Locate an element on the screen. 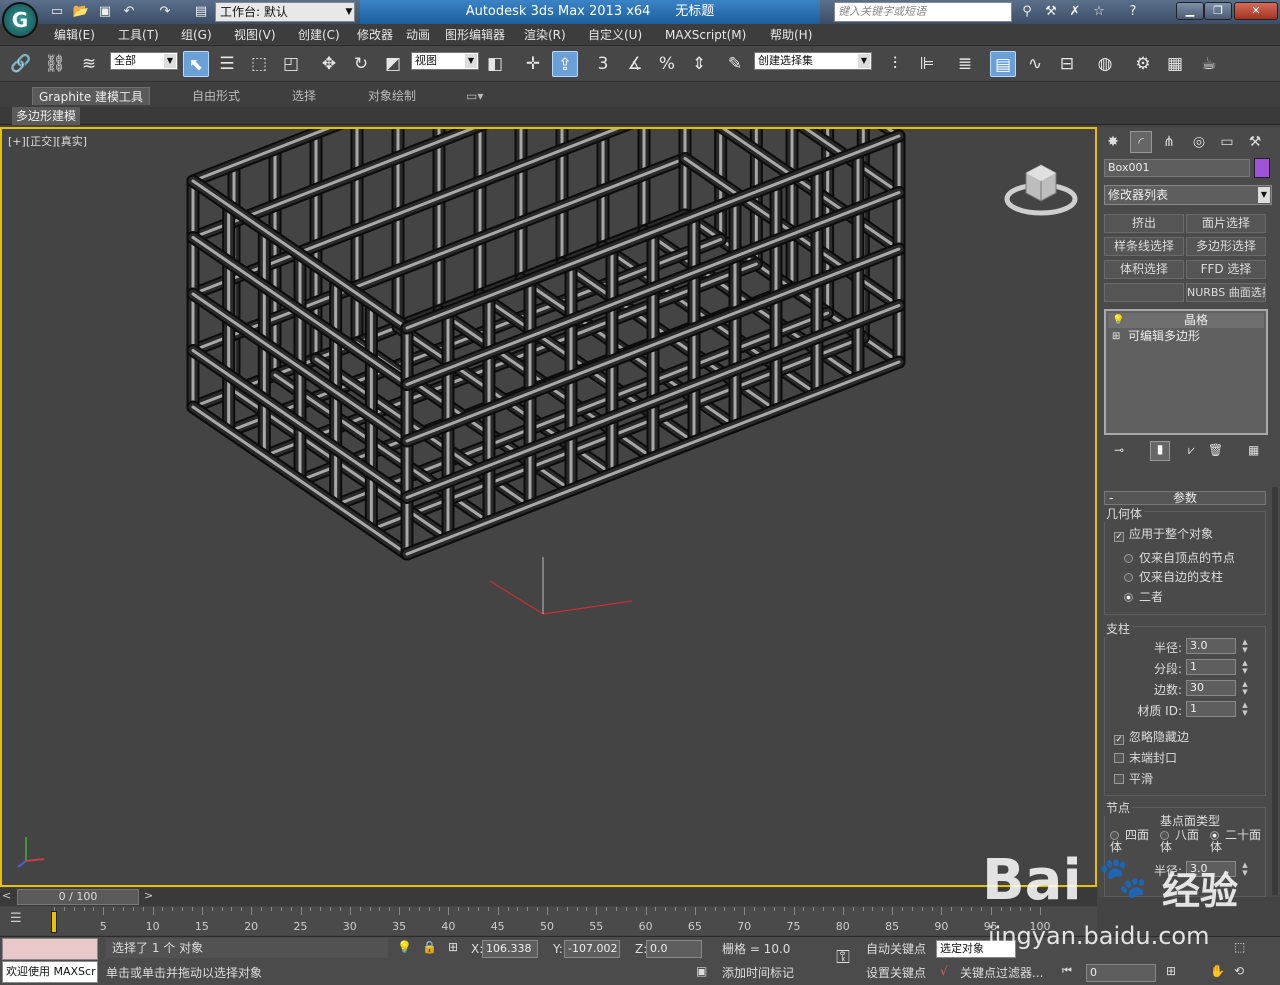 This screenshot has width=1280, height=985. render-setup-icon: ⚙ is located at coordinates (1143, 64).